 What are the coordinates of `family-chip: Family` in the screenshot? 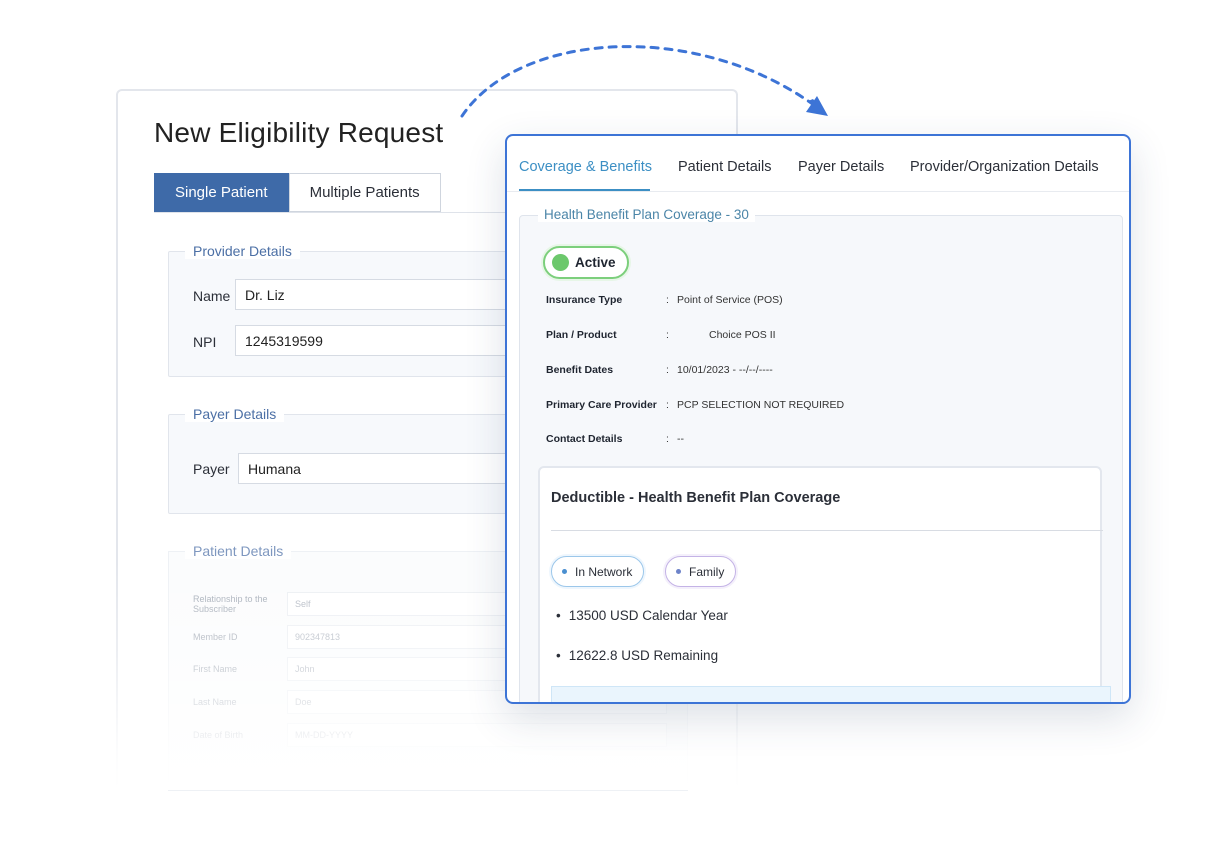 It's located at (701, 571).